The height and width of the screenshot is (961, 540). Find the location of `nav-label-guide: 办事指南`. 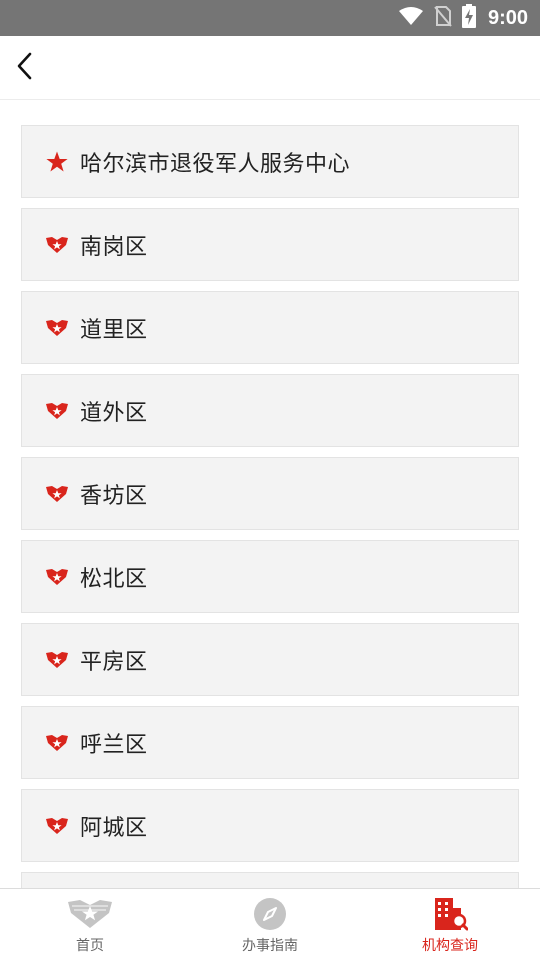

nav-label-guide: 办事指南 is located at coordinates (270, 946).